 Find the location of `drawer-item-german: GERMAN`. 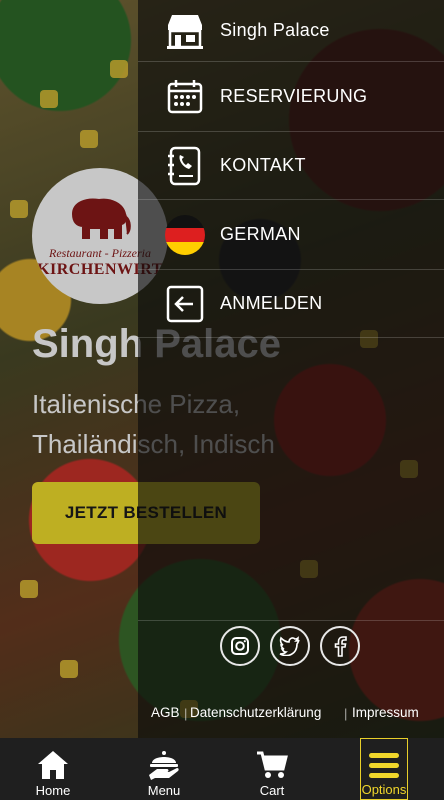

drawer-item-german: GERMAN is located at coordinates (291, 235).